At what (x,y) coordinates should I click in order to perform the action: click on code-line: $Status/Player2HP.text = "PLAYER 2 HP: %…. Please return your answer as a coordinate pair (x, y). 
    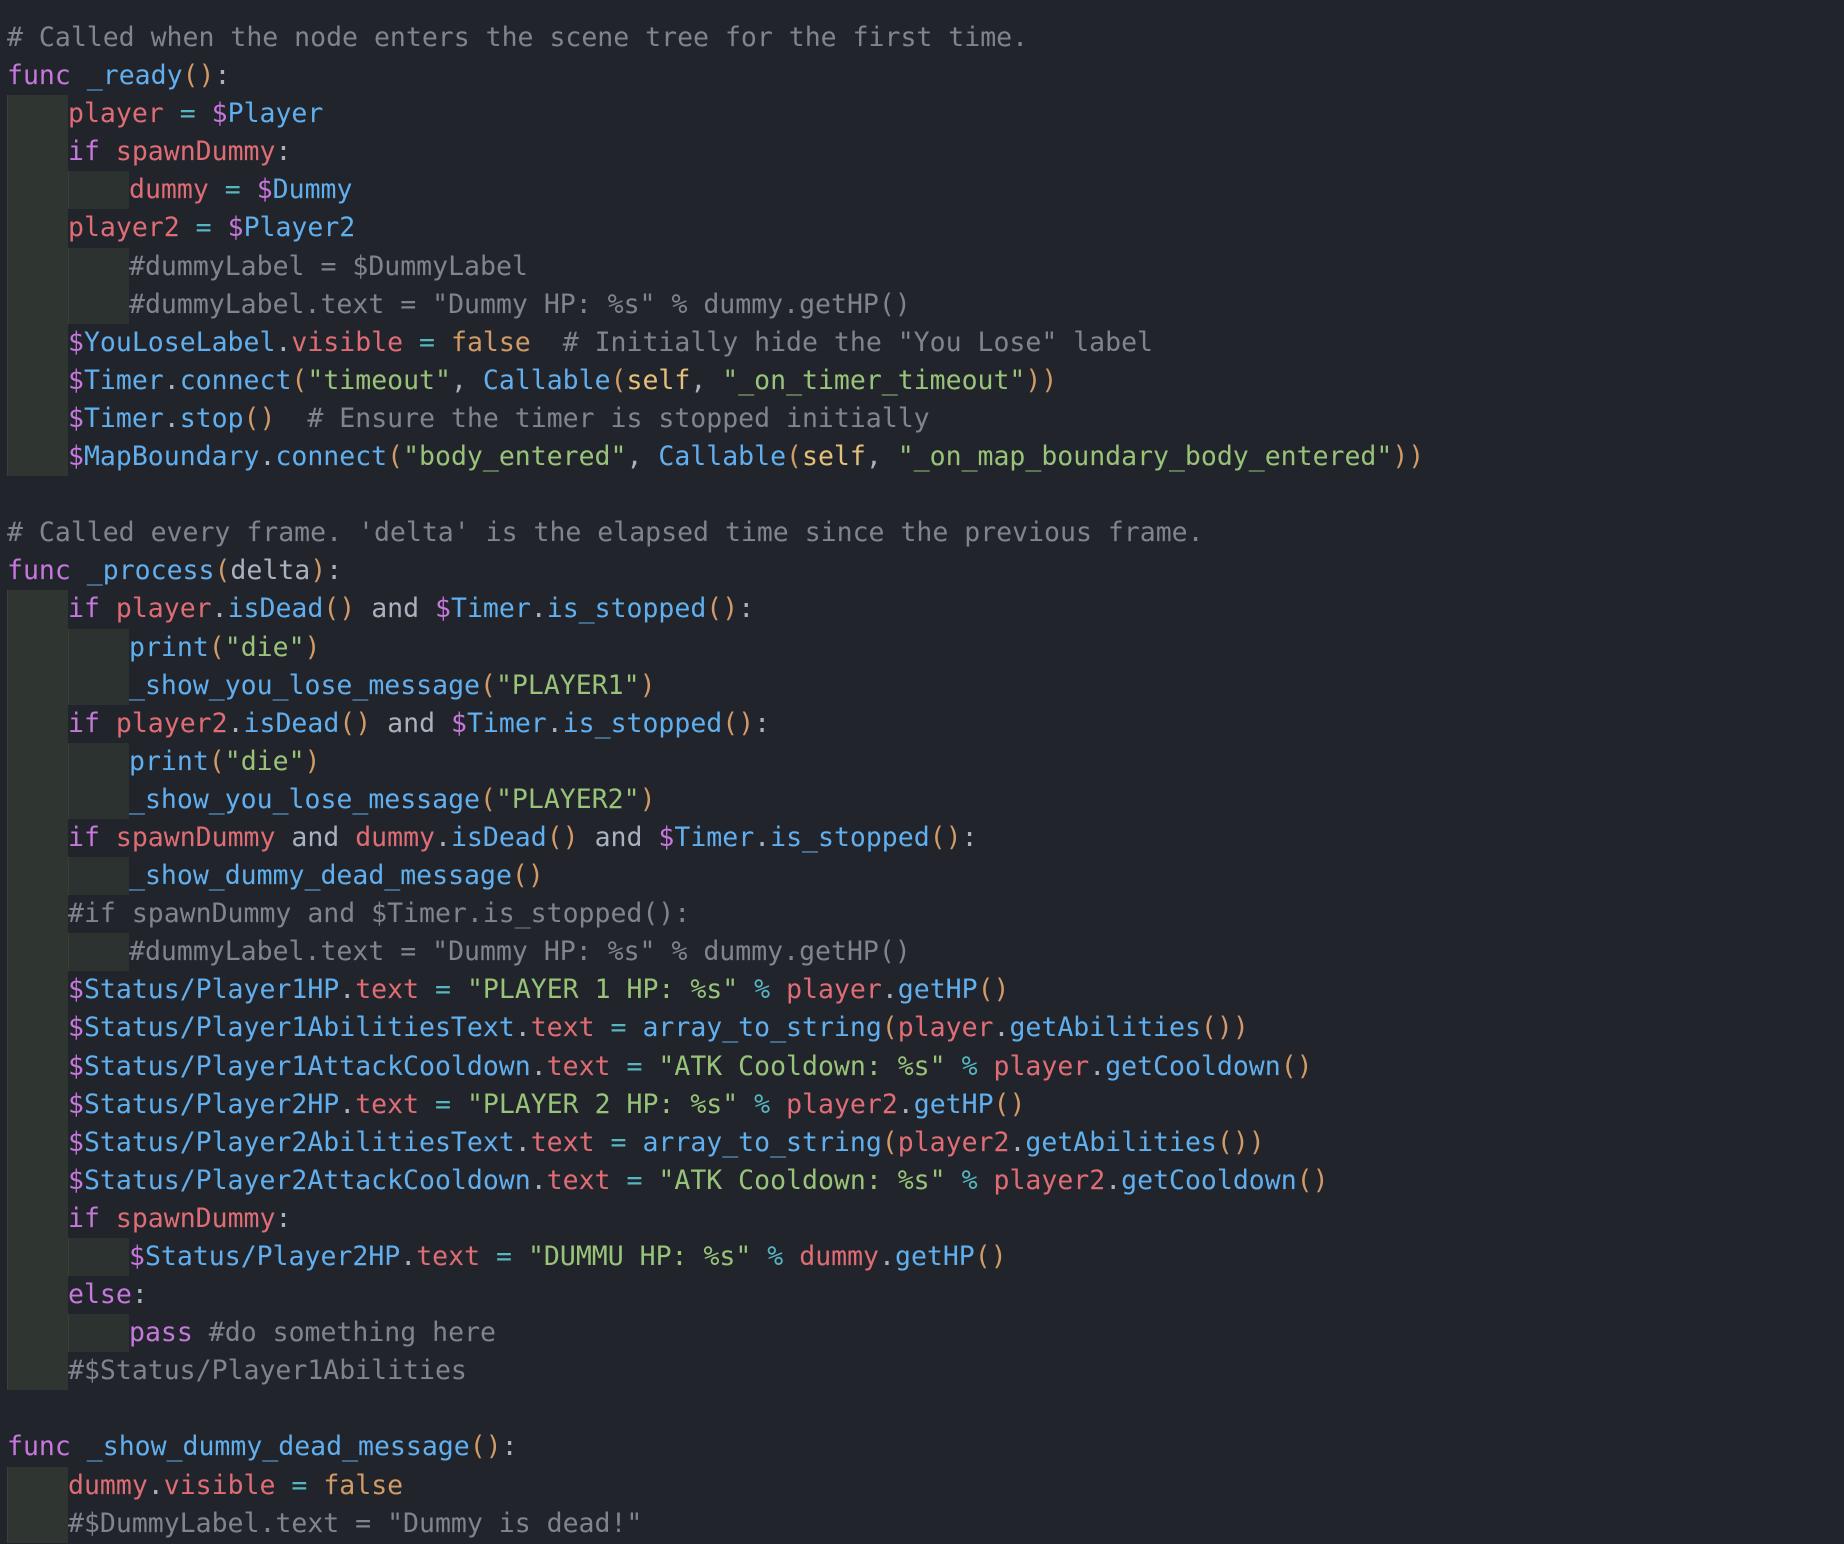
    Looking at the image, I should click on (922, 1104).